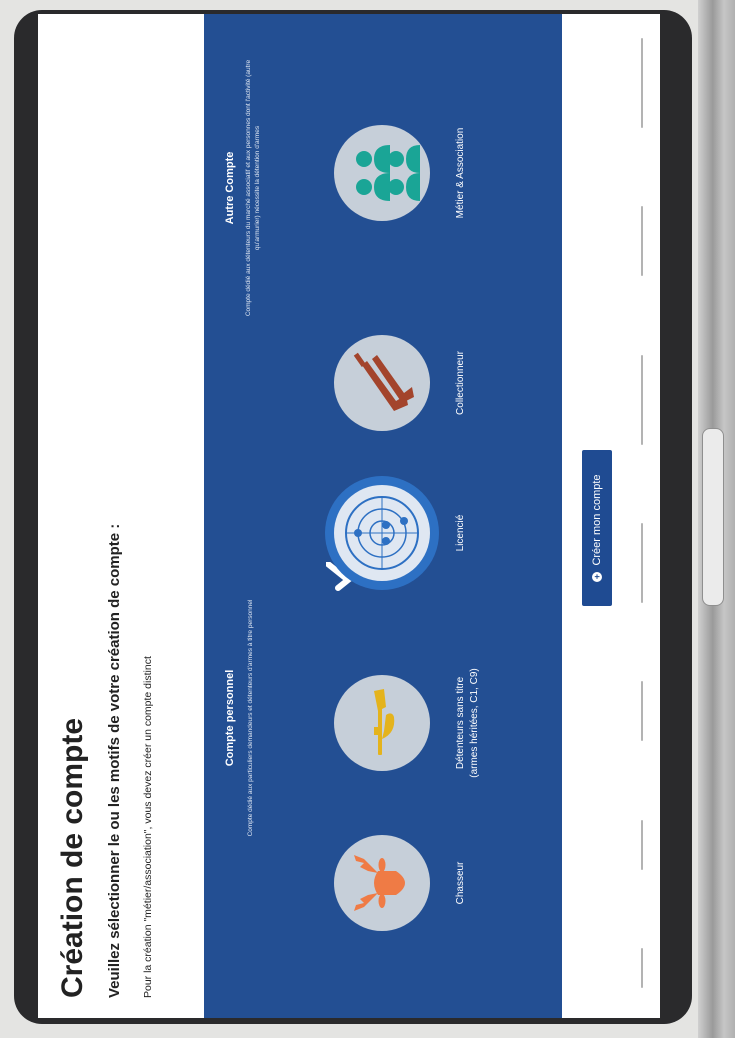 This screenshot has height=1038, width=735. Describe the element at coordinates (460, 383) in the screenshot. I see `option-label: Collectionneur` at that location.